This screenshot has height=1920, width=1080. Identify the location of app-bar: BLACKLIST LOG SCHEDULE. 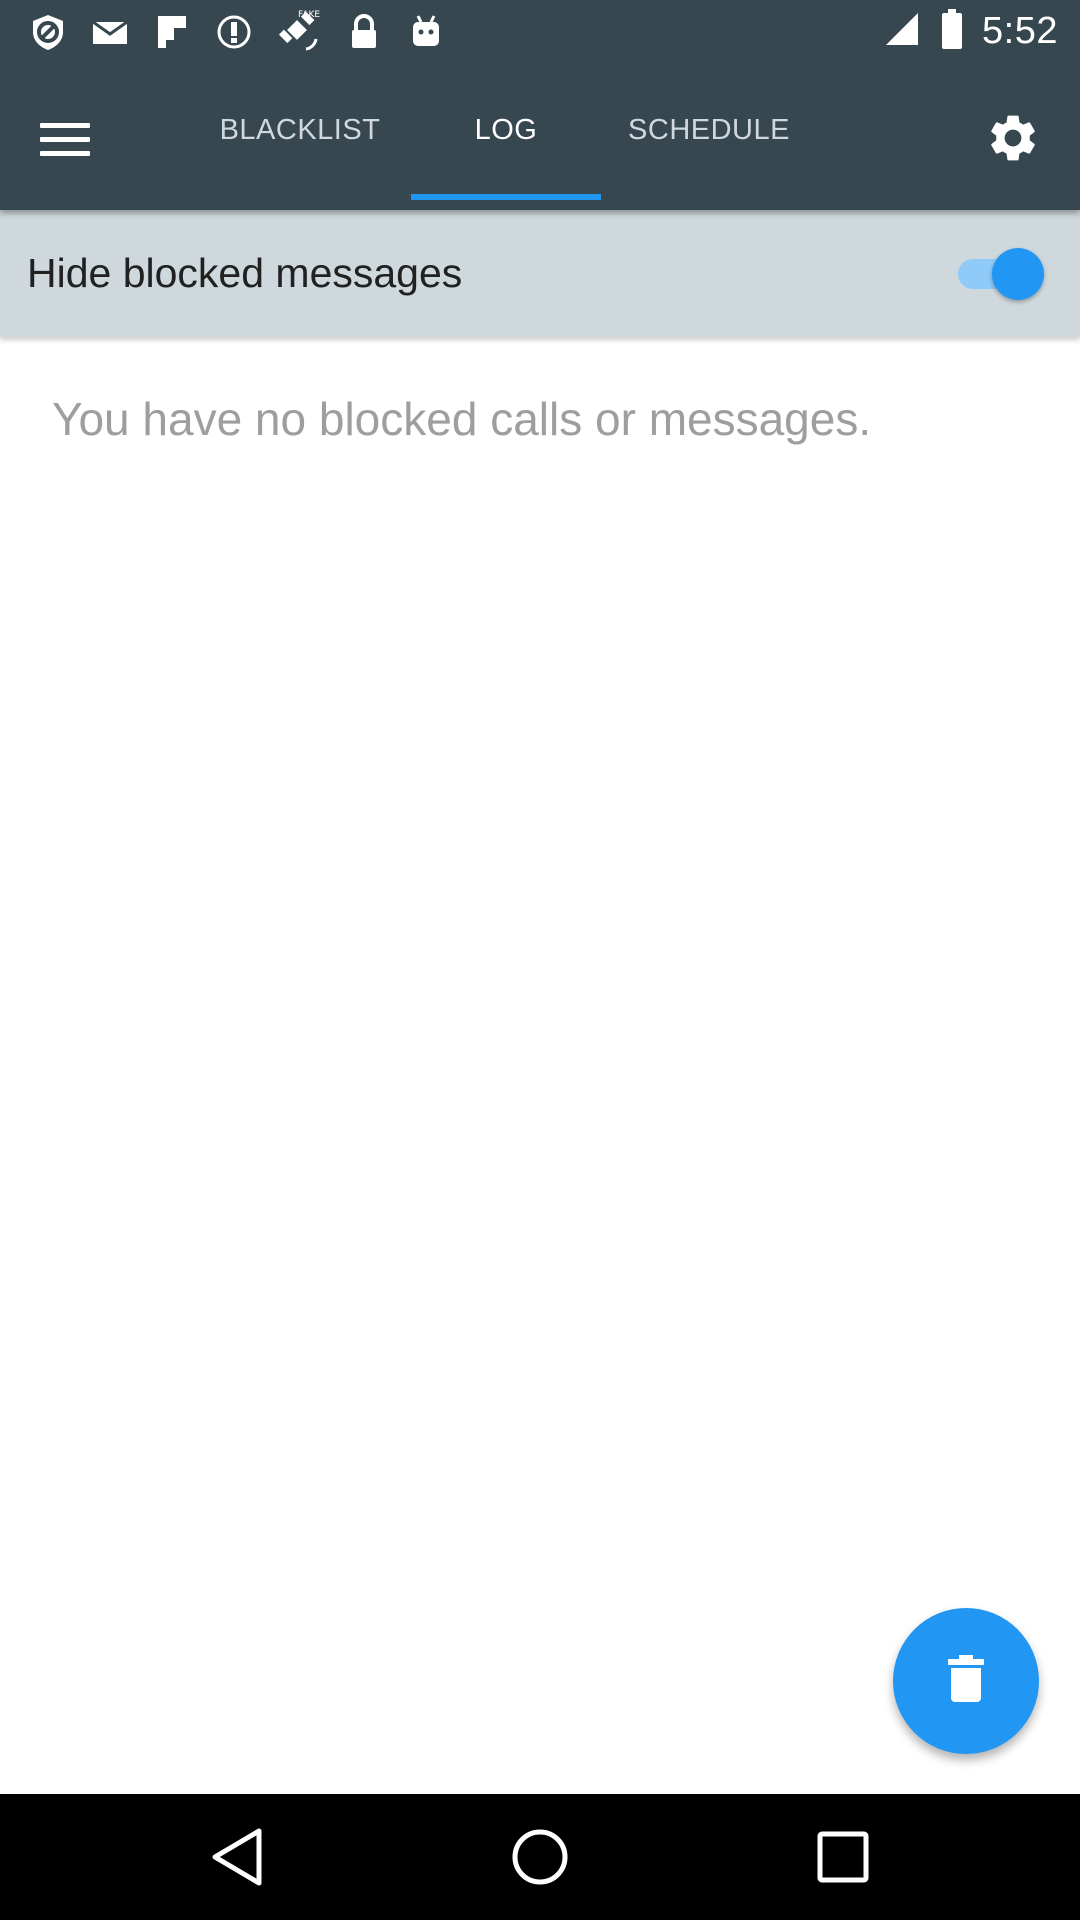
(540, 136).